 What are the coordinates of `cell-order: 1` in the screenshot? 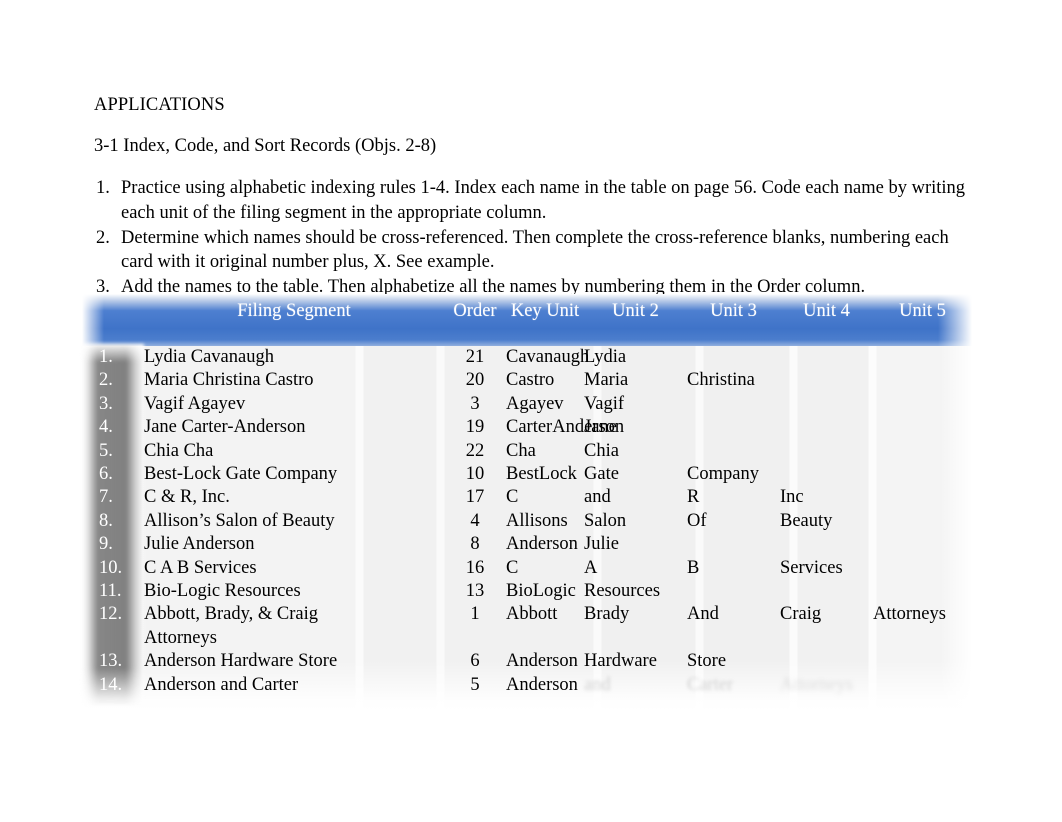 It's located at (475, 614).